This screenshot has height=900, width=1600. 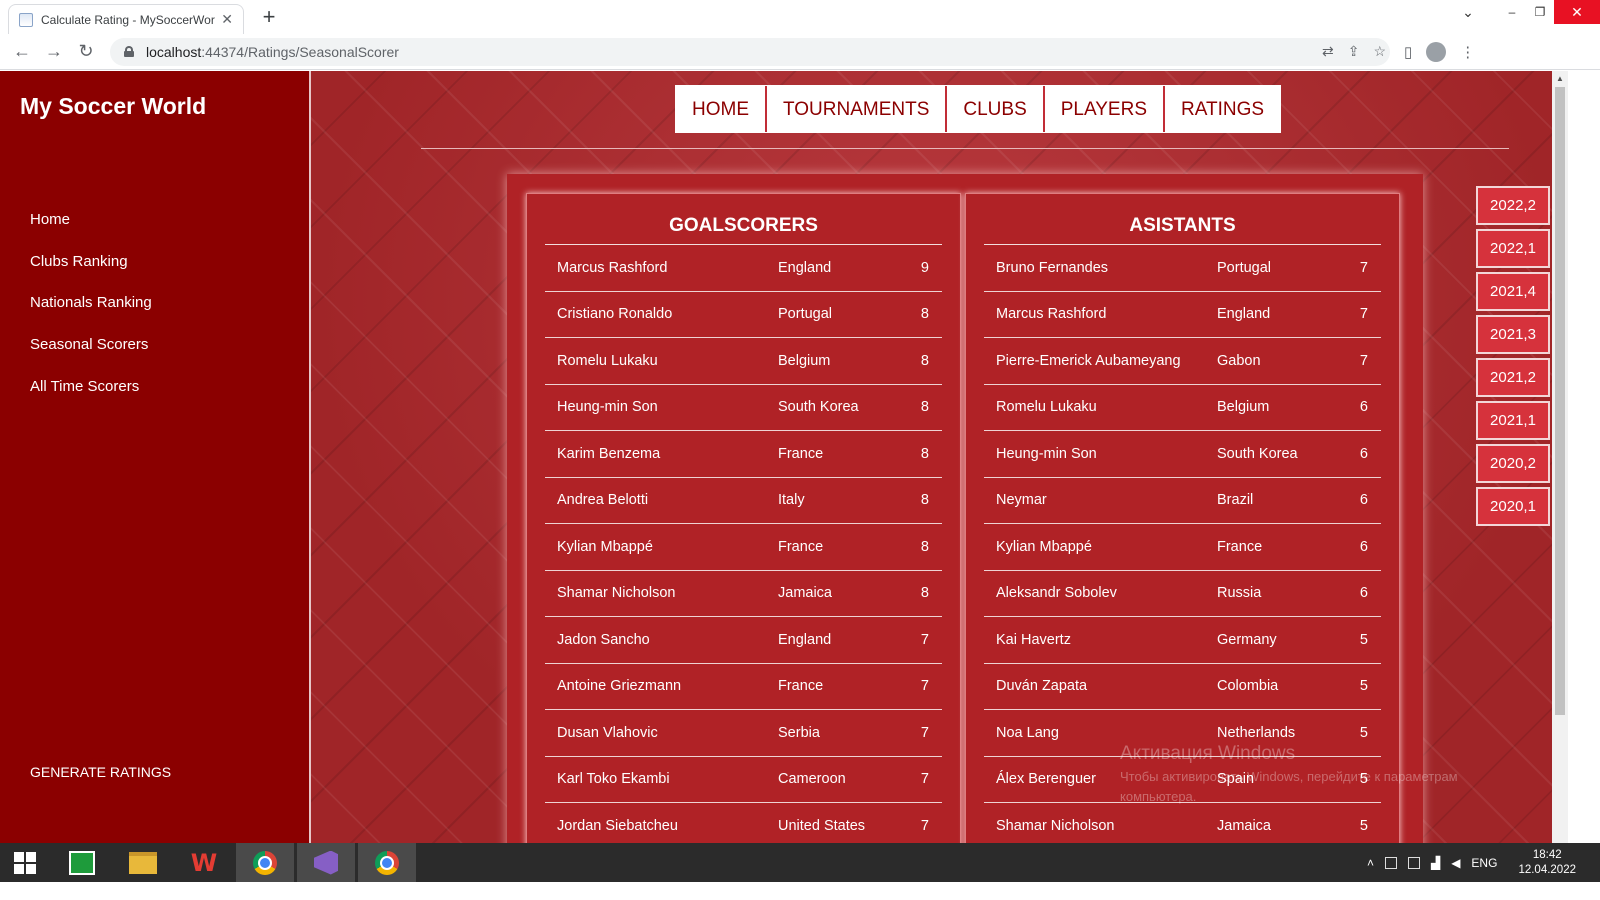 What do you see at coordinates (86, 51) in the screenshot?
I see `reload-icon: ↻` at bounding box center [86, 51].